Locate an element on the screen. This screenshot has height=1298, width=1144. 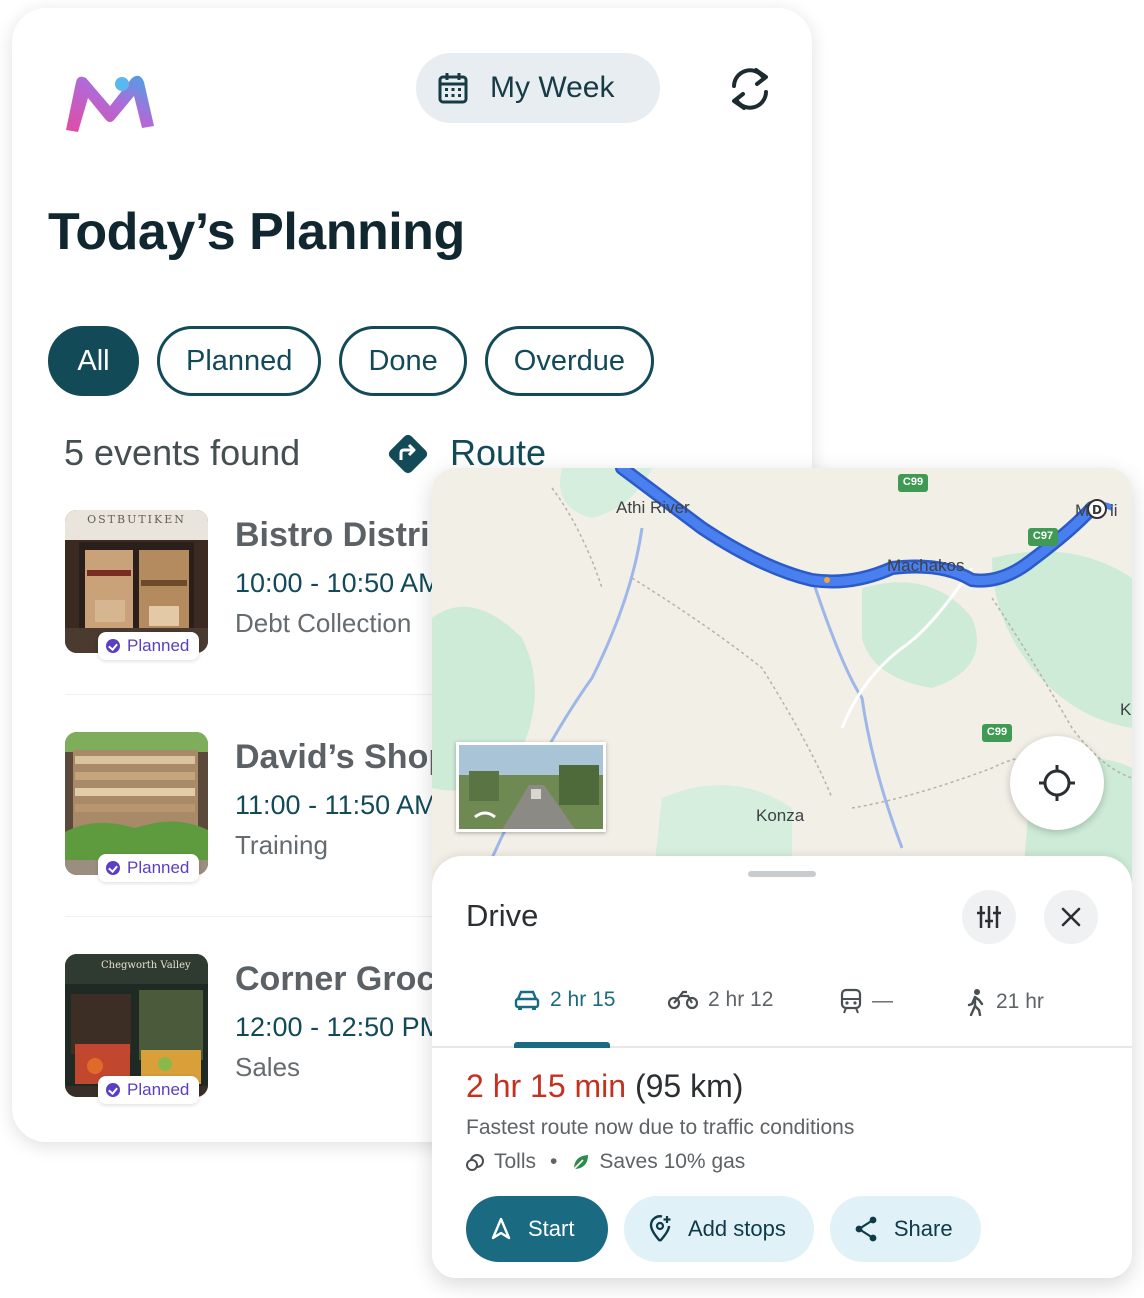
route-distance: (95 km) is located at coordinates (689, 1086).